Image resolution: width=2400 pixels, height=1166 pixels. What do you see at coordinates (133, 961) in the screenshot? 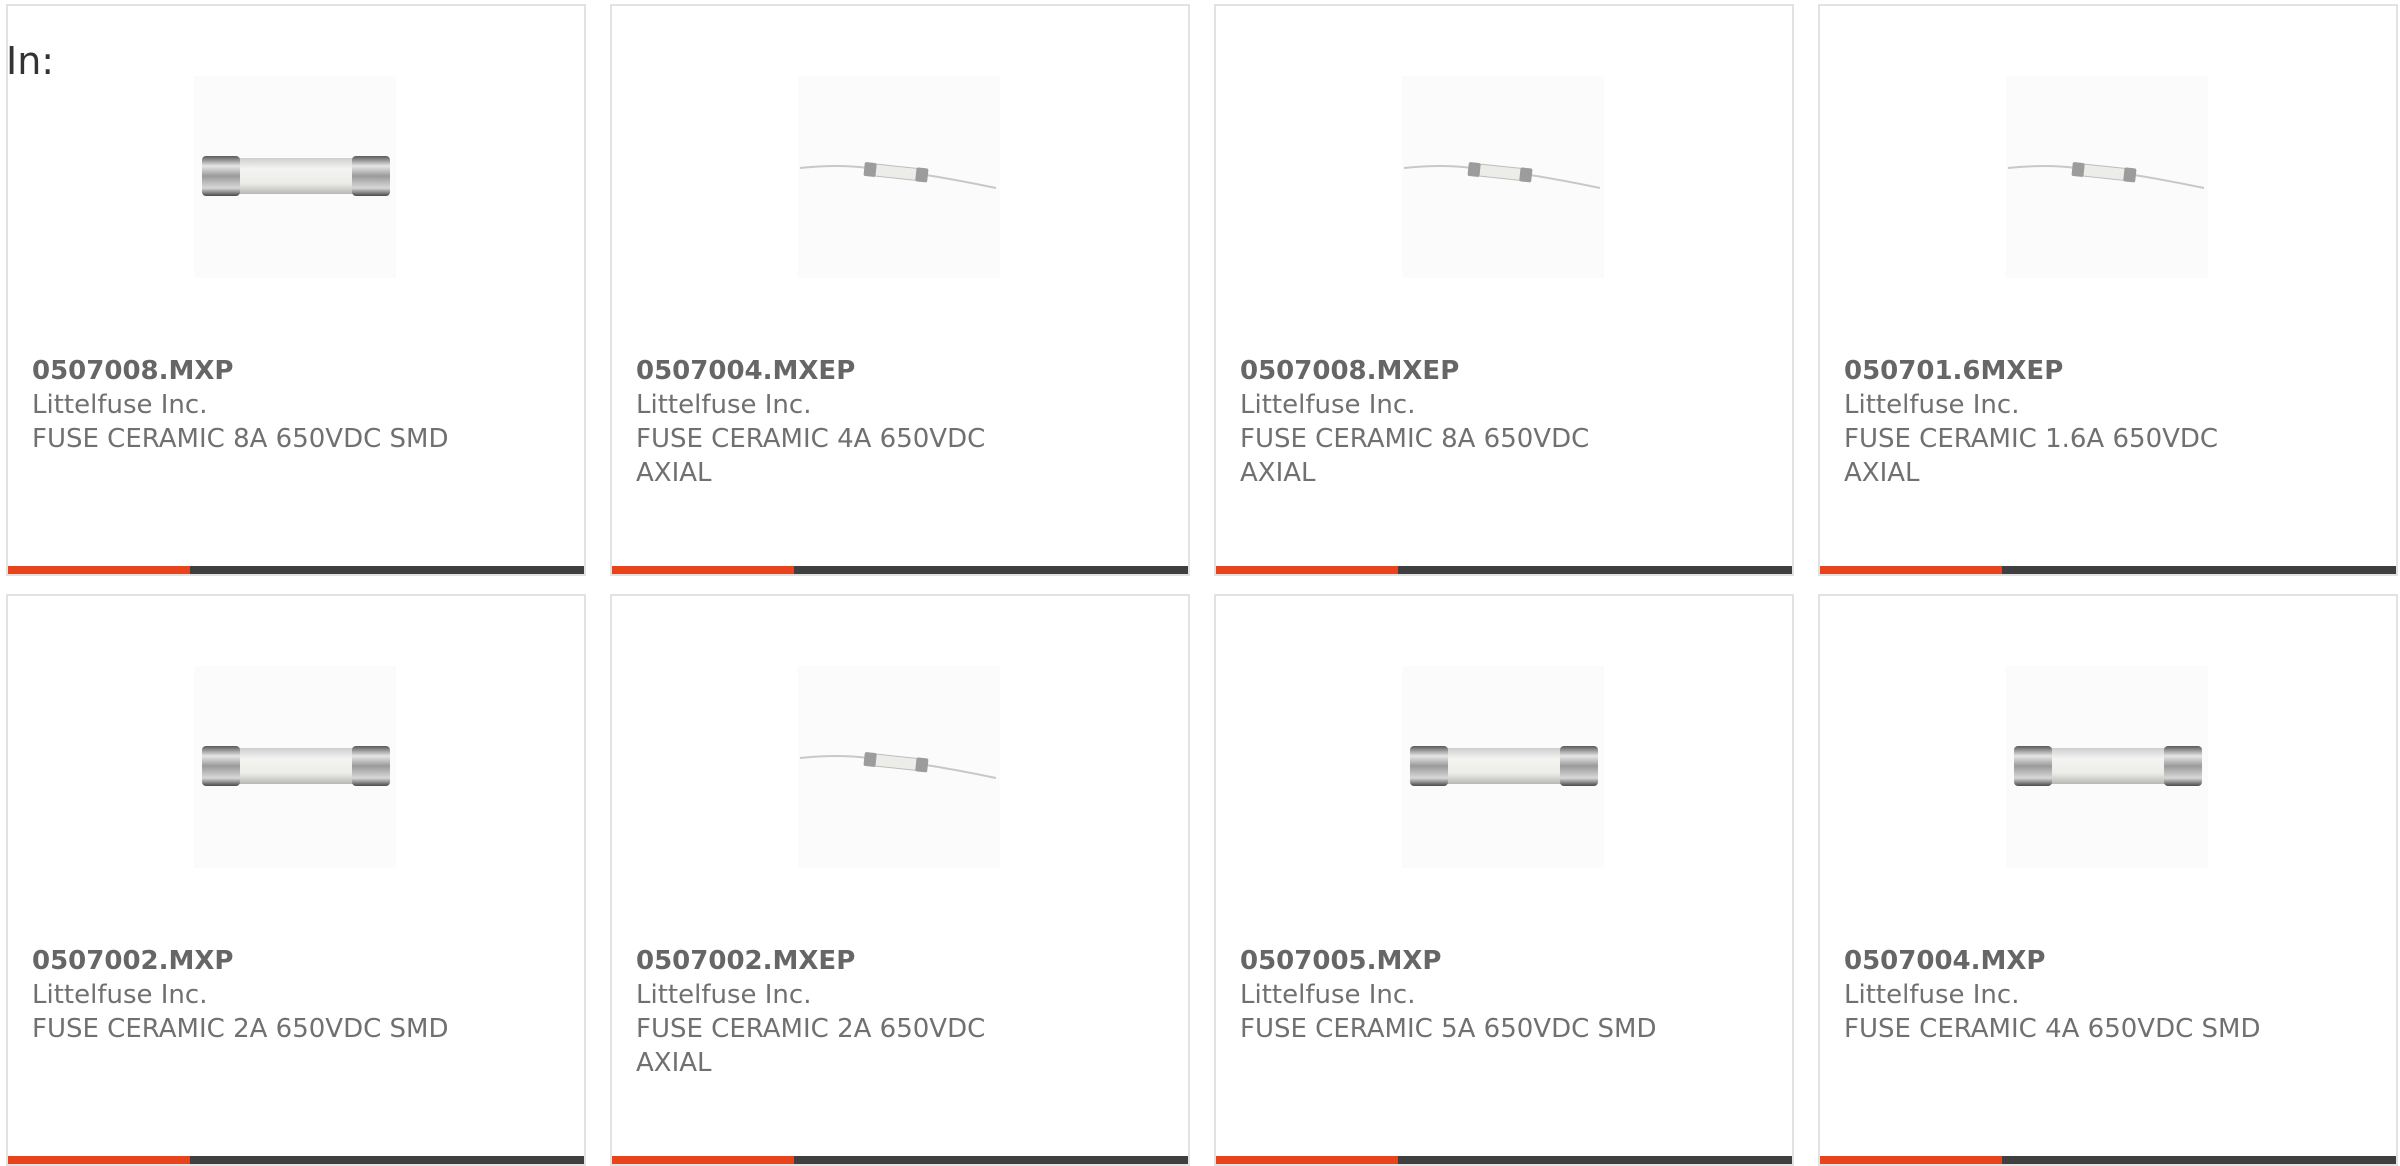
I see `part-number-link: 0507002.MXP` at bounding box center [133, 961].